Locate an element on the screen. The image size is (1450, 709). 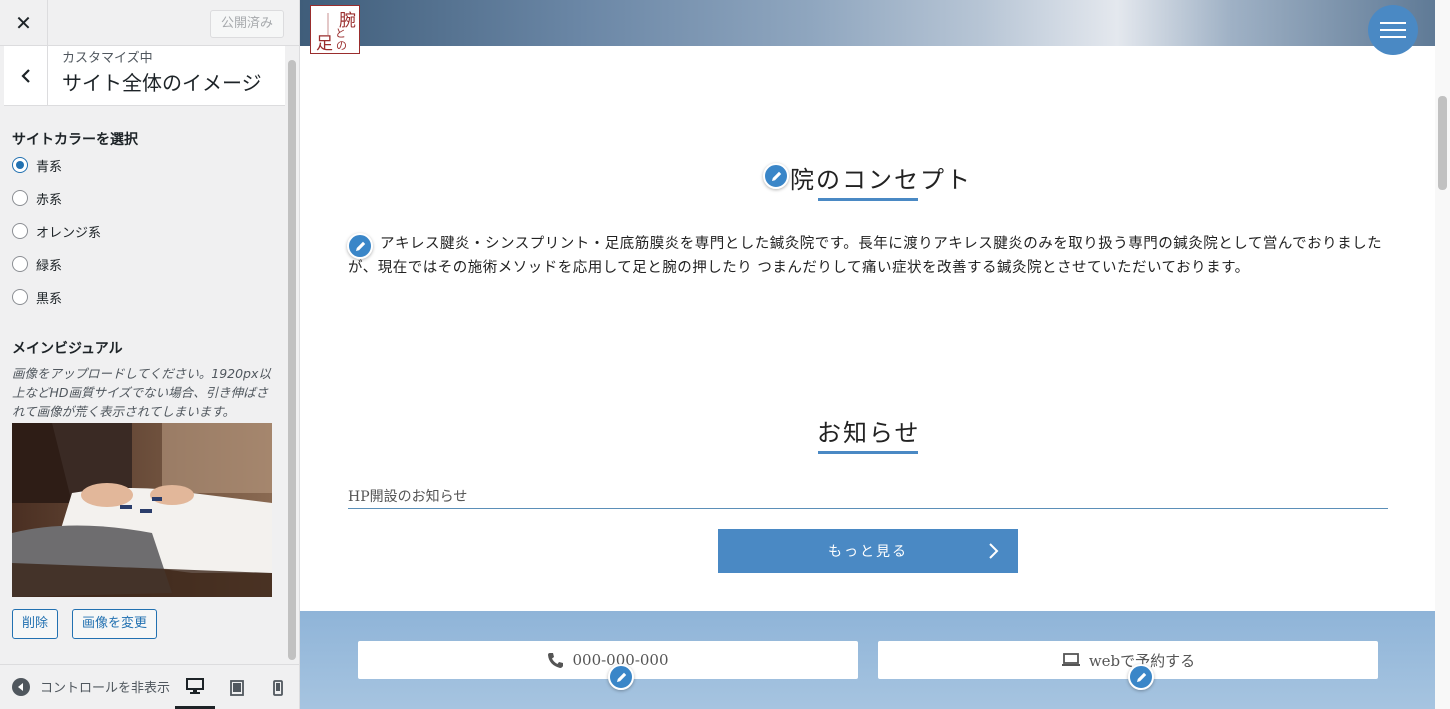
customizer-footer: コントロールを非表示 is located at coordinates (149, 686).